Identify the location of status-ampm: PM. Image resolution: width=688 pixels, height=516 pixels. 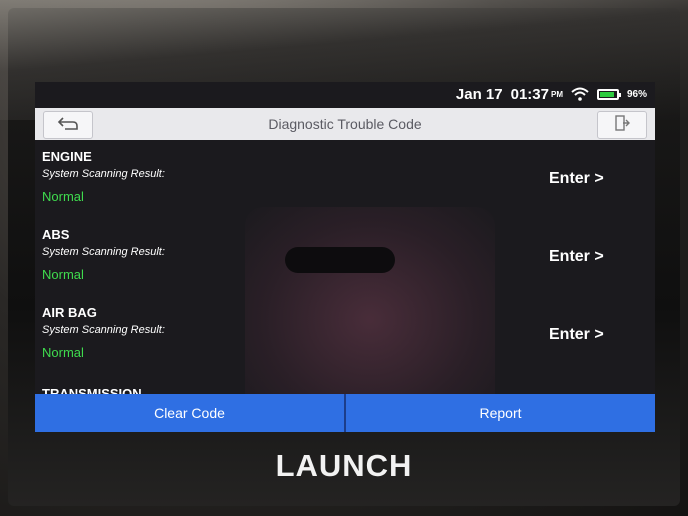
(556, 94).